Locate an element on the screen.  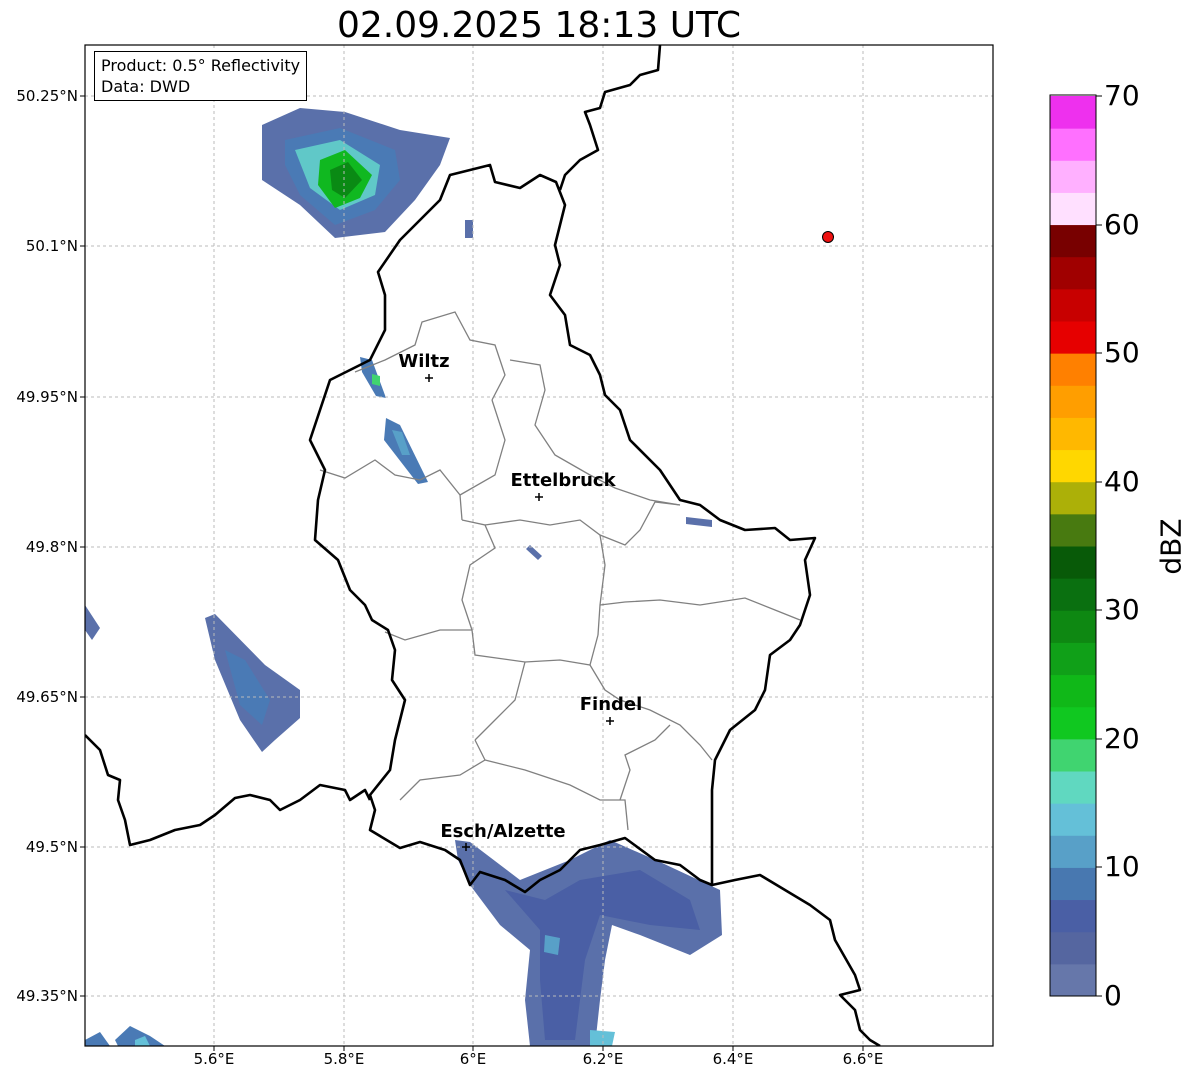
lat-label: 49.8°N is located at coordinates (51, 547).